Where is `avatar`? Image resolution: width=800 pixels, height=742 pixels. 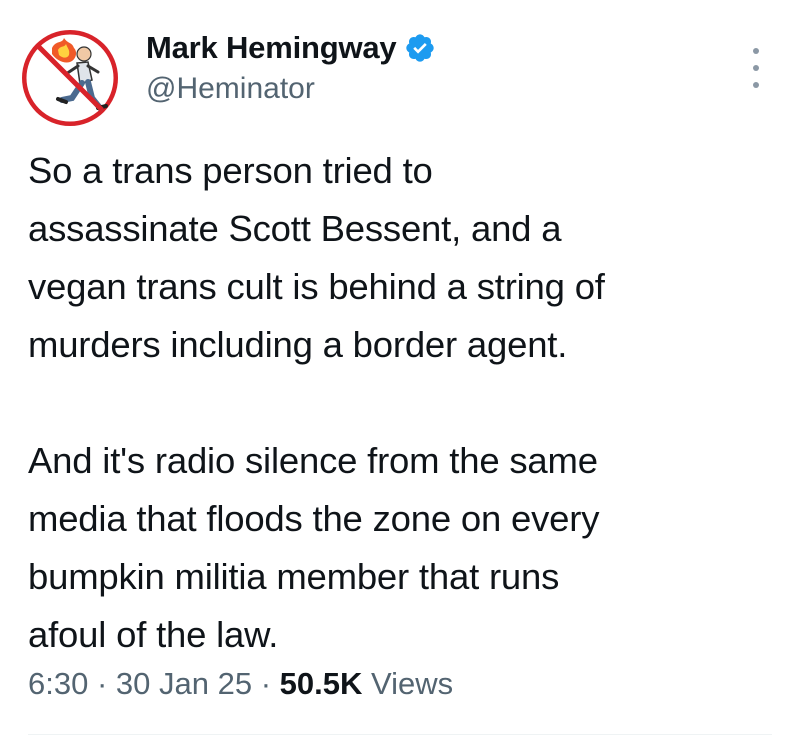
avatar is located at coordinates (70, 78).